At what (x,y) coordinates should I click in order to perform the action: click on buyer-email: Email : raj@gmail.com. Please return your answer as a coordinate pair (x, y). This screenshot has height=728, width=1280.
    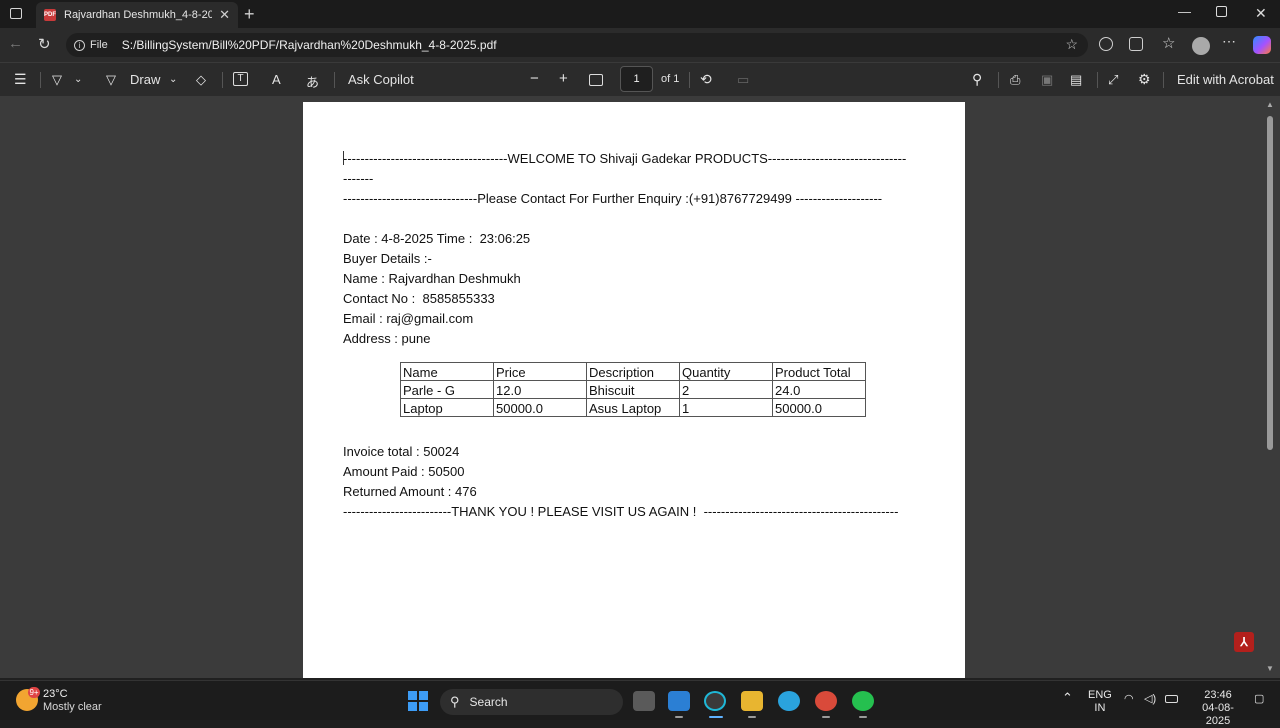
    Looking at the image, I should click on (408, 318).